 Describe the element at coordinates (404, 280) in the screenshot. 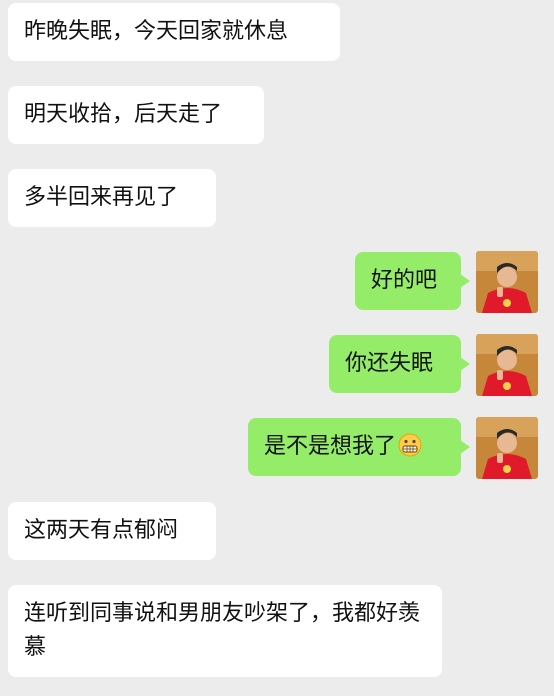

I see `message-text: 好的吧` at that location.